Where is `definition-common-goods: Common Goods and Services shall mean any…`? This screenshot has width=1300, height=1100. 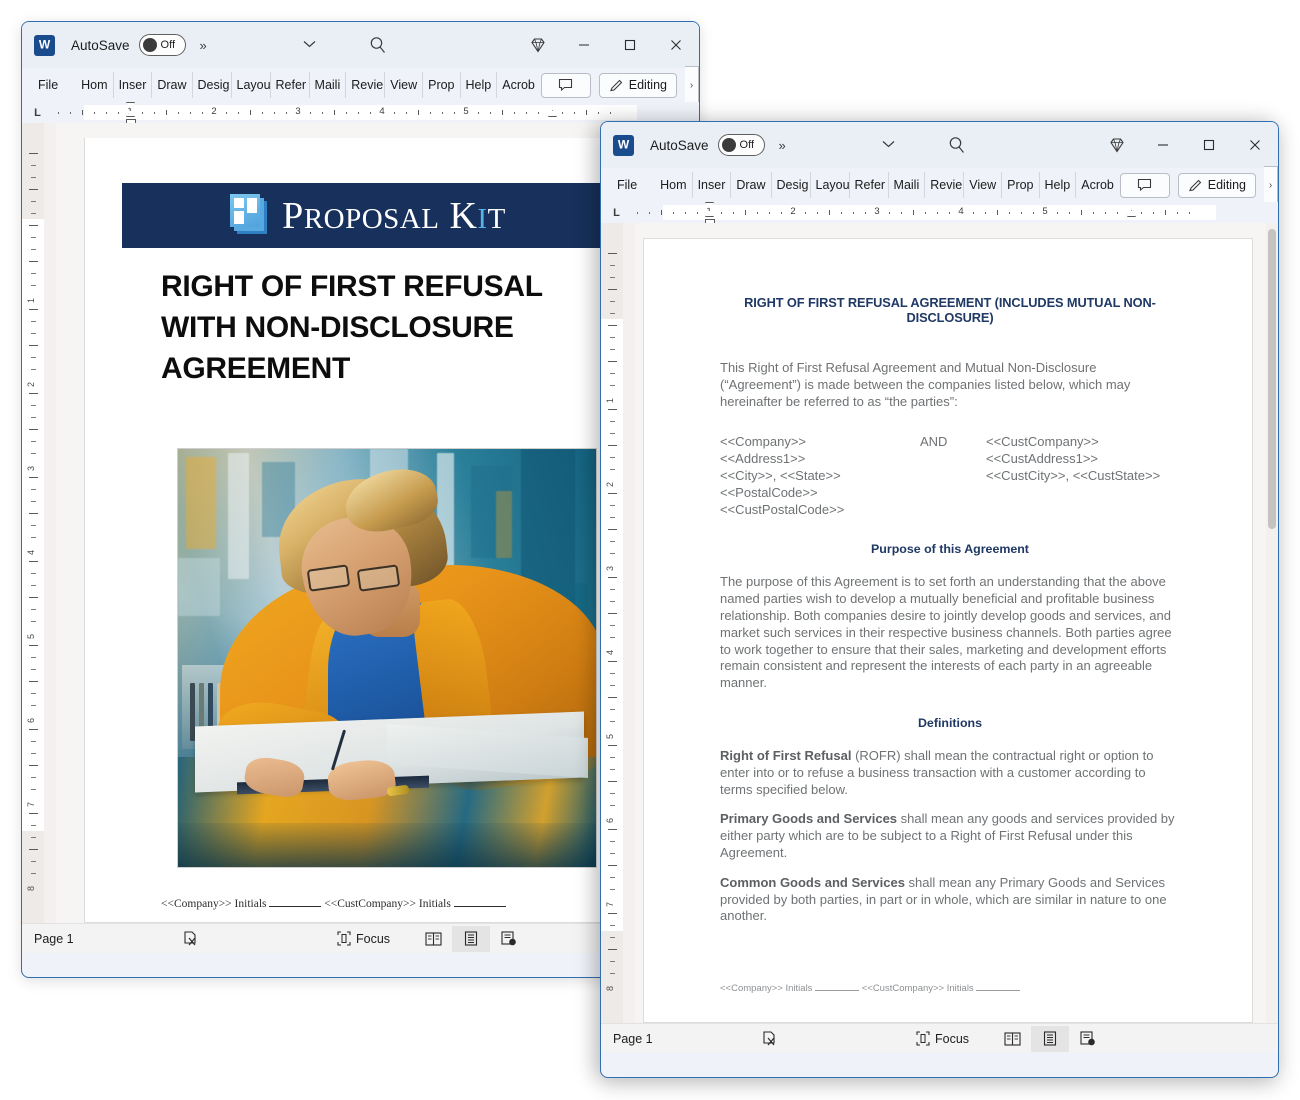
definition-common-goods: Common Goods and Services shall mean any… is located at coordinates (950, 900).